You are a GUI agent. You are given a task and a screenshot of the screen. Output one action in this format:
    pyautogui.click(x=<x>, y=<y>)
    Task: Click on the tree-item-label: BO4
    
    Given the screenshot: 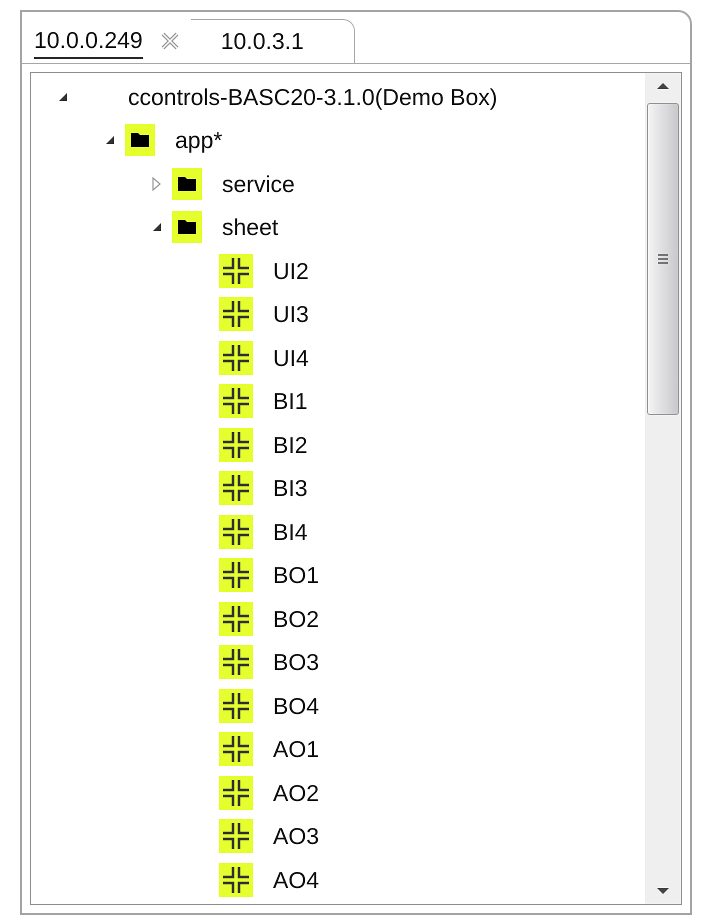 What is the action you would take?
    pyautogui.click(x=296, y=705)
    